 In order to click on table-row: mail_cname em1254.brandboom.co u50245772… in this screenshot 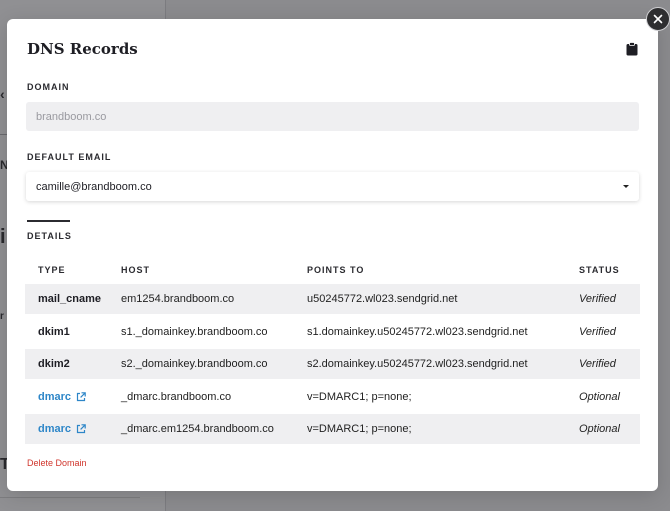, I will do `click(332, 299)`.